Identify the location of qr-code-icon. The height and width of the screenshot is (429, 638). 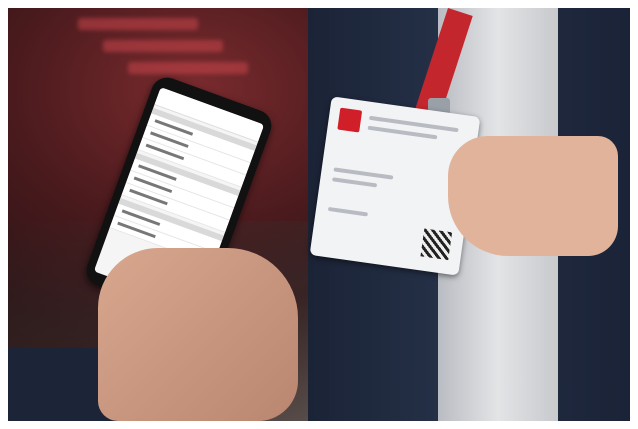
(436, 244).